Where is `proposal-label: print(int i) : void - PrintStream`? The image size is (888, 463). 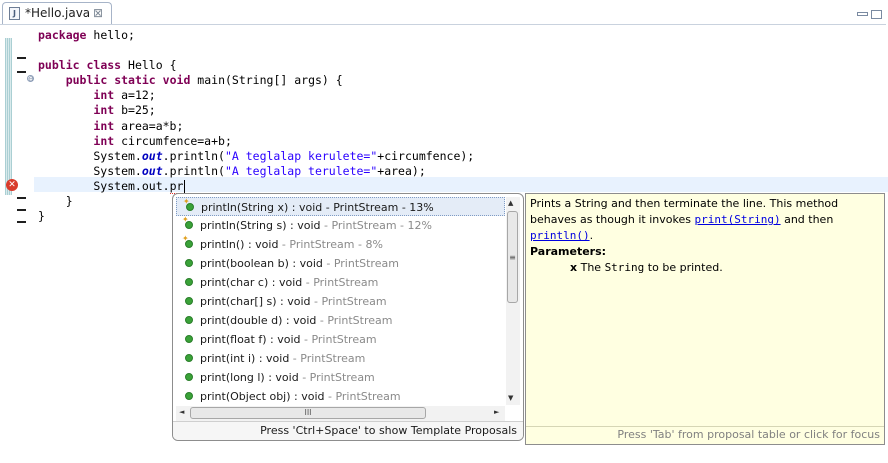
proposal-label: print(int i) : void - PrintStream is located at coordinates (282, 358).